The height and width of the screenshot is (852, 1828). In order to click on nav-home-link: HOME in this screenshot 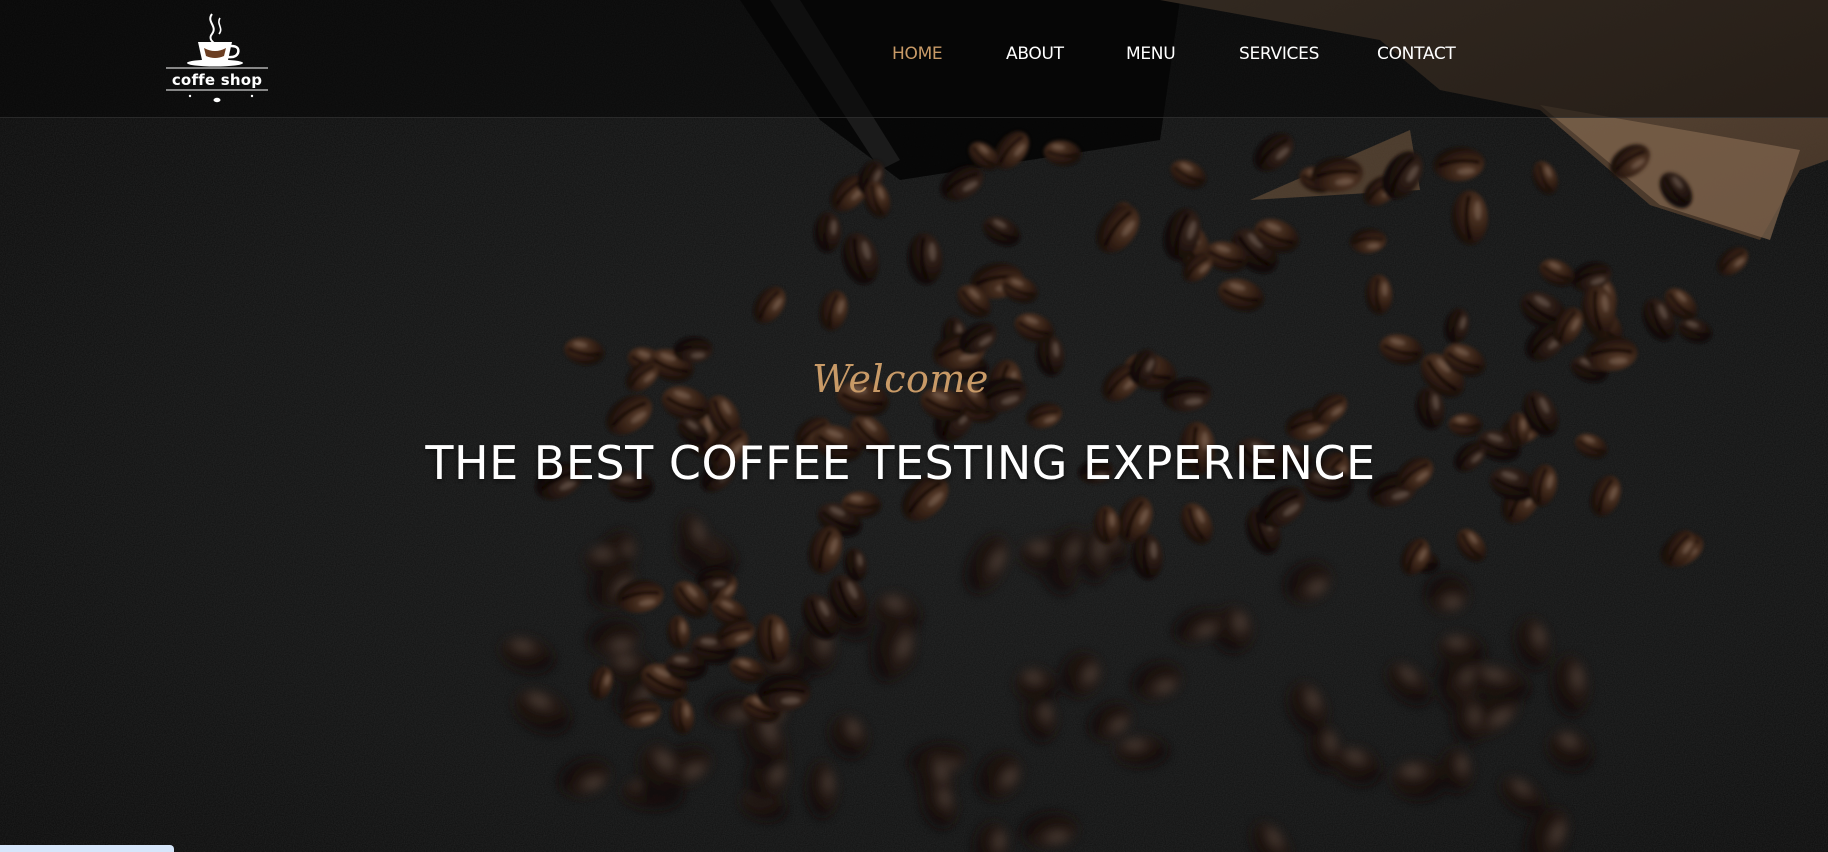, I will do `click(917, 54)`.